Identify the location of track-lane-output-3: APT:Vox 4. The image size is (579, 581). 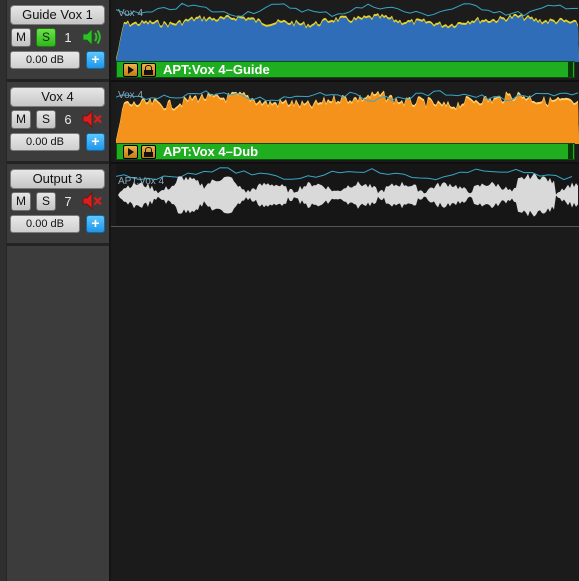
(345, 195).